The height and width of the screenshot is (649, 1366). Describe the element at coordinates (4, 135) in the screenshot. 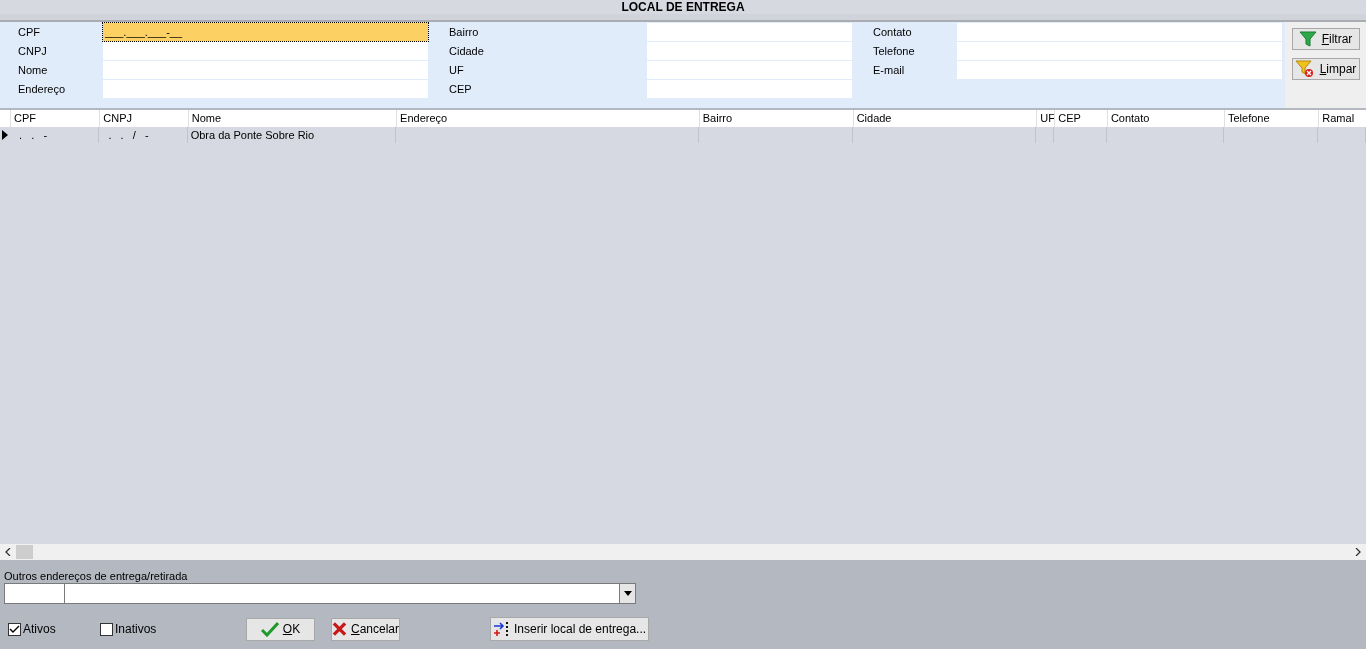

I see `row-pointer-icon` at that location.